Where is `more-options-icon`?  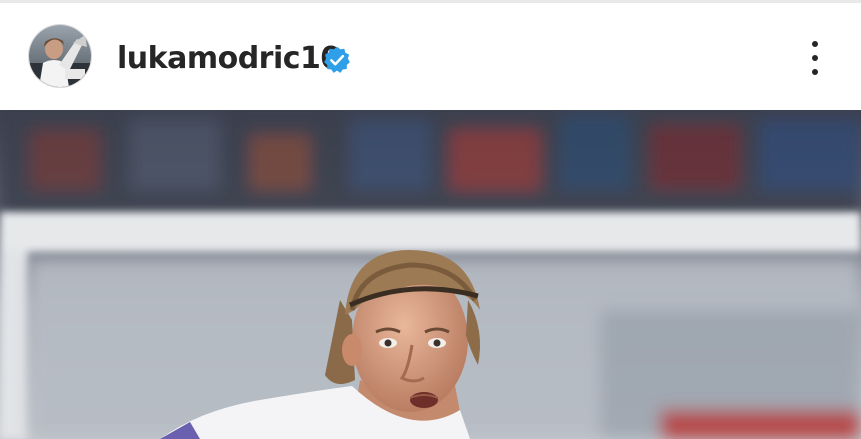 more-options-icon is located at coordinates (815, 58).